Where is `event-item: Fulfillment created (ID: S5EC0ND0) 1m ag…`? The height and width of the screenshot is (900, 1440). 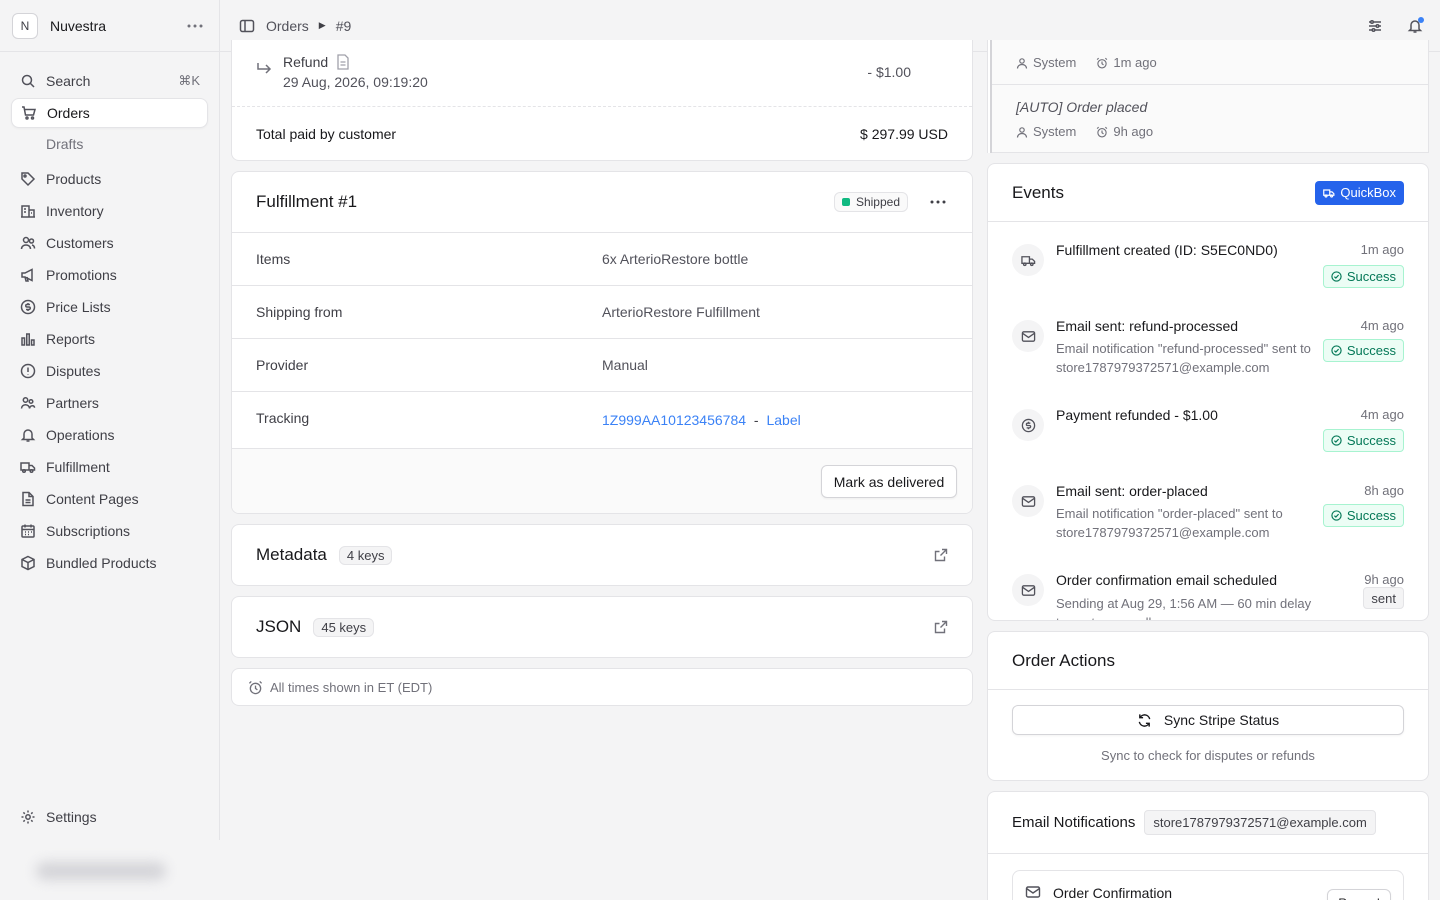 event-item: Fulfillment created (ID: S5EC0ND0) 1m ag… is located at coordinates (1208, 267).